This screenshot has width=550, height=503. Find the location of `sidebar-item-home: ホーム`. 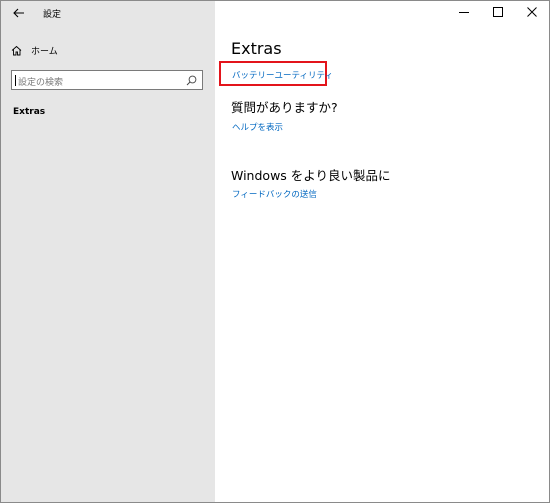

sidebar-item-home: ホーム is located at coordinates (34, 50).